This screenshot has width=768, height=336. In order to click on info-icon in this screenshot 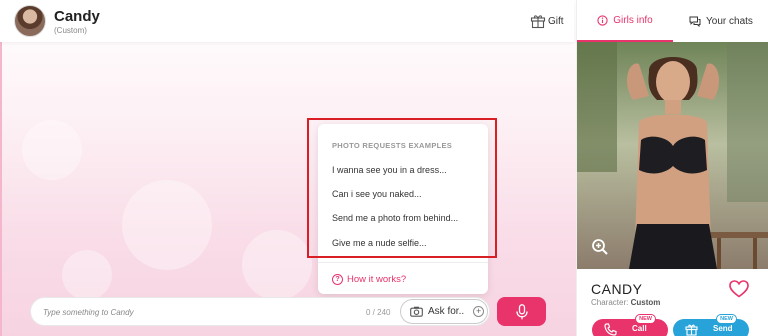, I will do `click(602, 20)`.